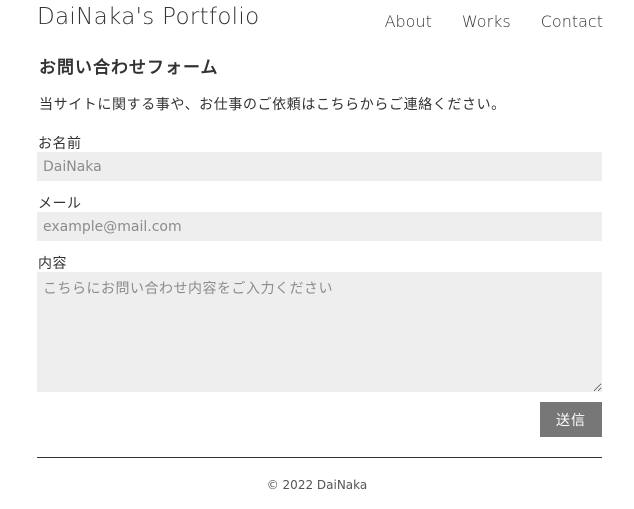 The height and width of the screenshot is (509, 634). I want to click on site-title: DaiNaka's Portfolio, so click(148, 17).